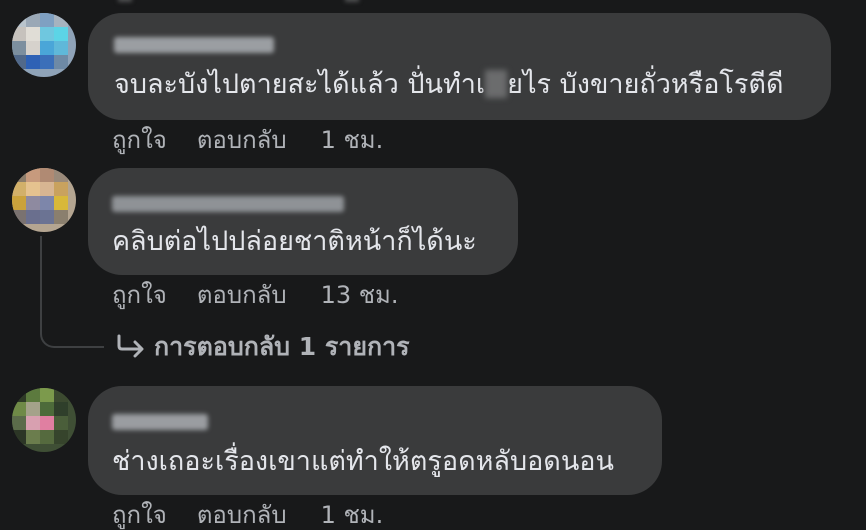 The image size is (866, 530). Describe the element at coordinates (130, 346) in the screenshot. I see `reply-arrow-icon` at that location.